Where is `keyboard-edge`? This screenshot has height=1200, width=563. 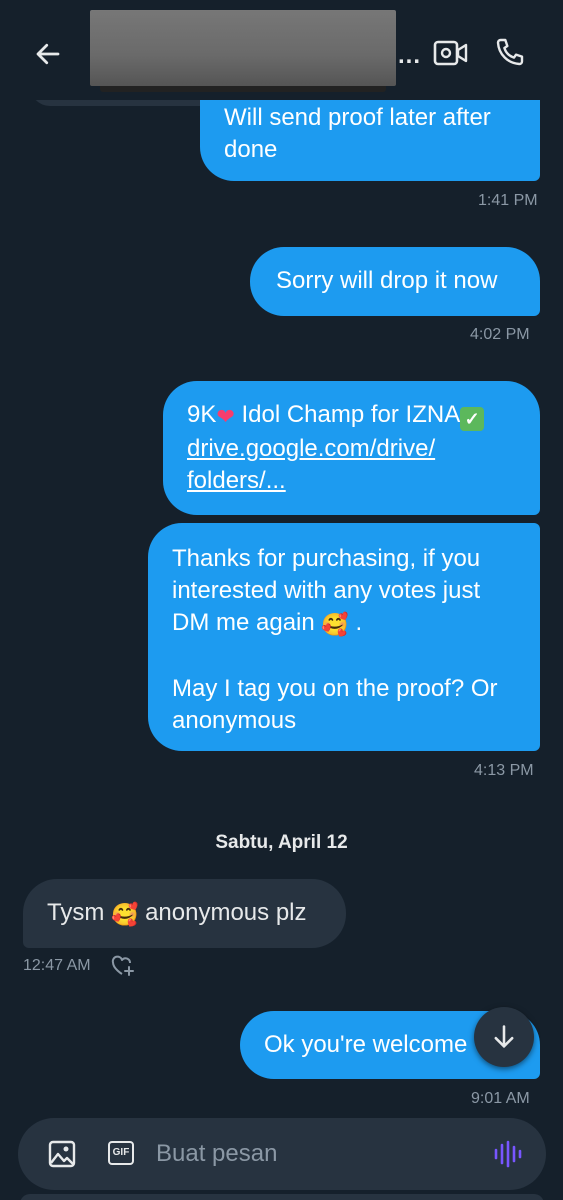
keyboard-edge is located at coordinates (282, 1197).